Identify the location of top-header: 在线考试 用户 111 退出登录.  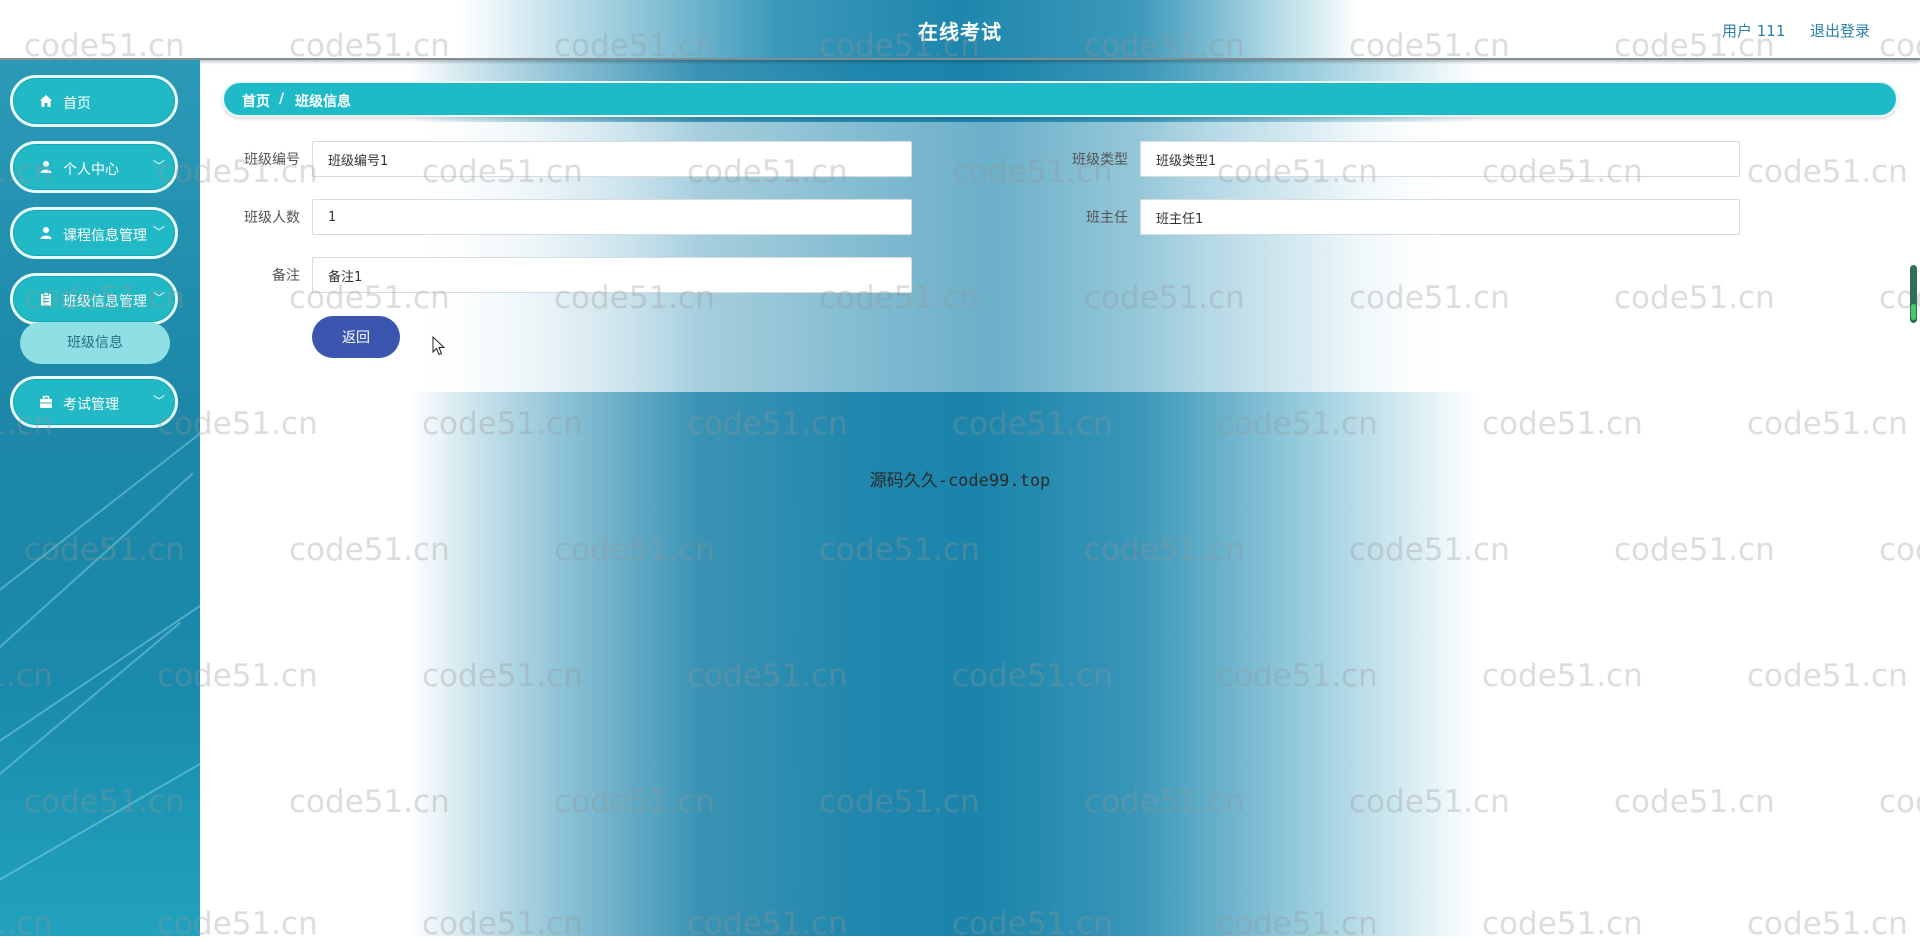
(960, 30).